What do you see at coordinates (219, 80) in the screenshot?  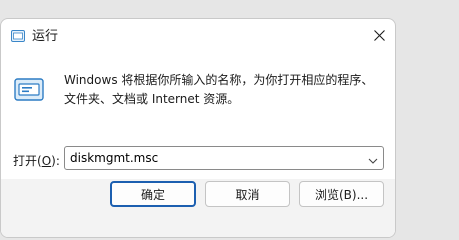 I see `description-line-1: Windows 将根据你所输入的名称，为你打开相应的程序、` at bounding box center [219, 80].